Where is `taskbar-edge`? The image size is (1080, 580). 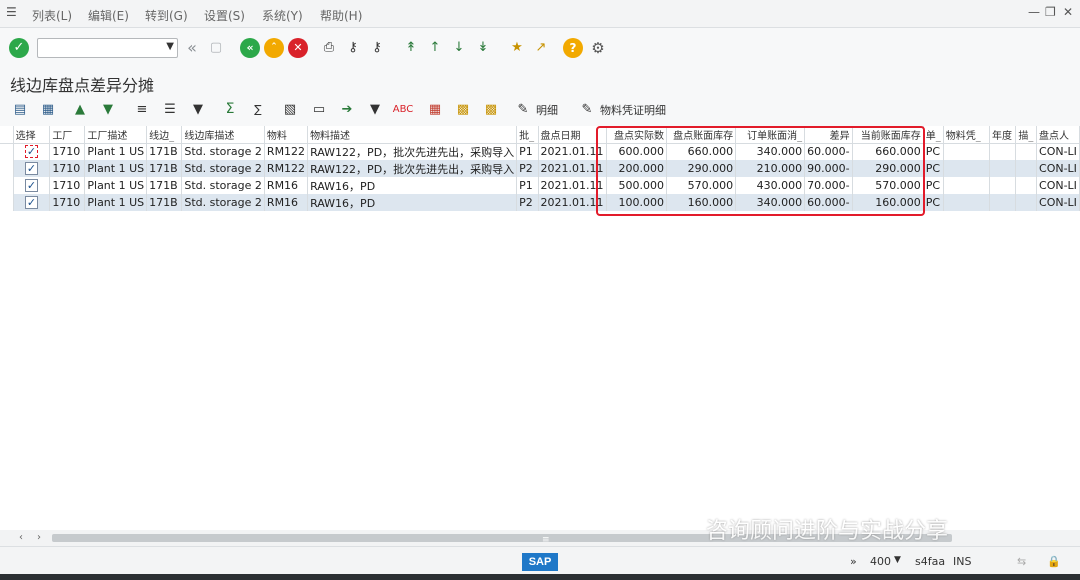
taskbar-edge is located at coordinates (540, 577).